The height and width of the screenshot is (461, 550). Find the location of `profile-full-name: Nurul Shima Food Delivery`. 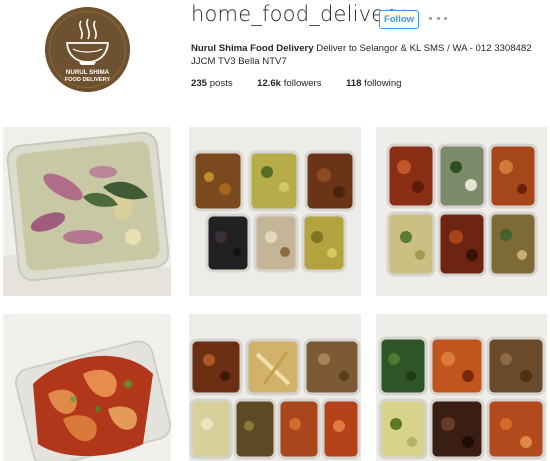

profile-full-name: Nurul Shima Food Delivery is located at coordinates (252, 48).